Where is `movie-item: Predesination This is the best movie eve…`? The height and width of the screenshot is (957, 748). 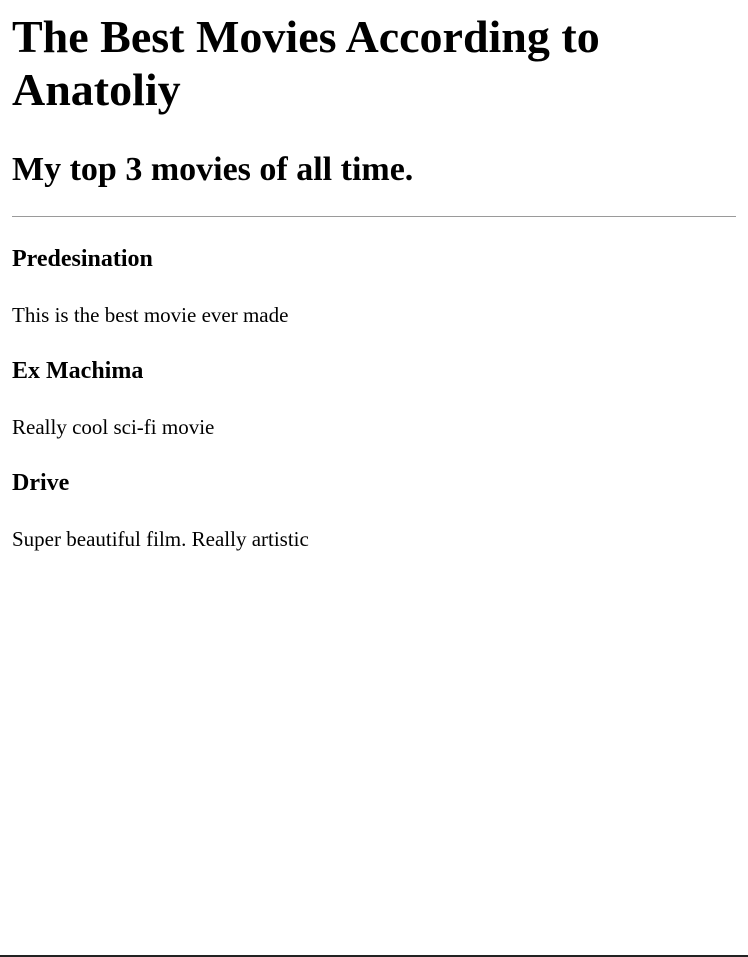 movie-item: Predesination This is the best movie eve… is located at coordinates (374, 286).